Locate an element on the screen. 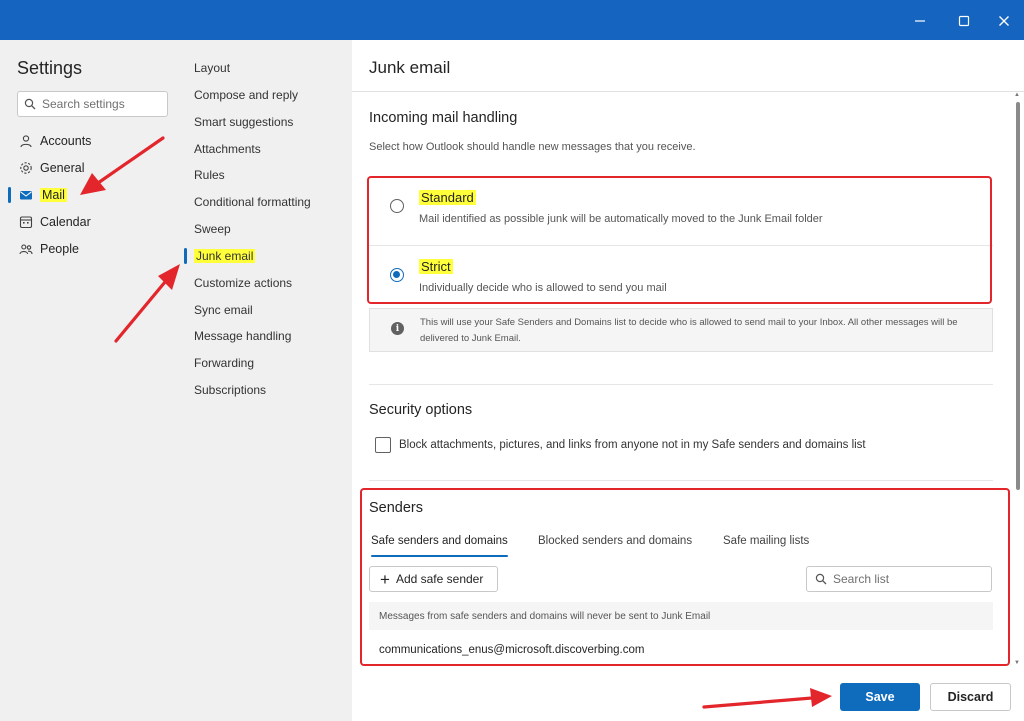 The image size is (1024, 721). title-divider is located at coordinates (688, 91).